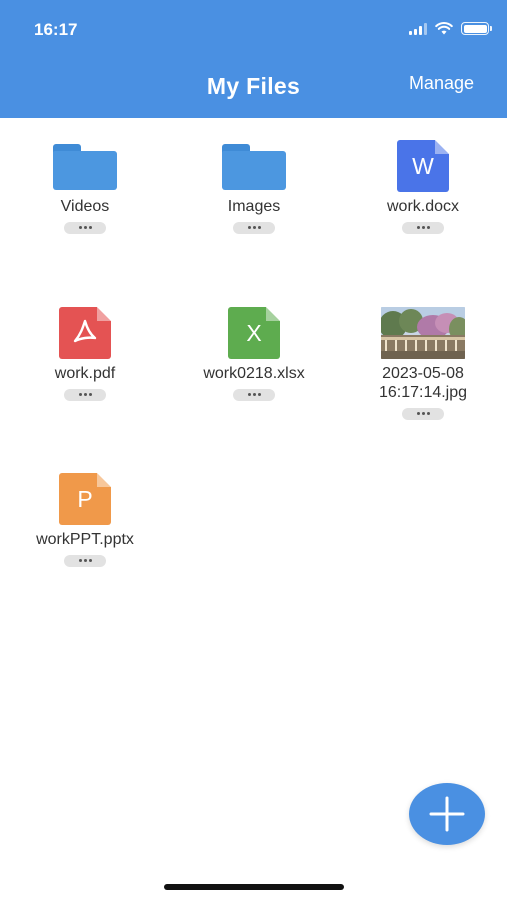 Image resolution: width=507 pixels, height=900 pixels. I want to click on word-document-icon: W, so click(423, 166).